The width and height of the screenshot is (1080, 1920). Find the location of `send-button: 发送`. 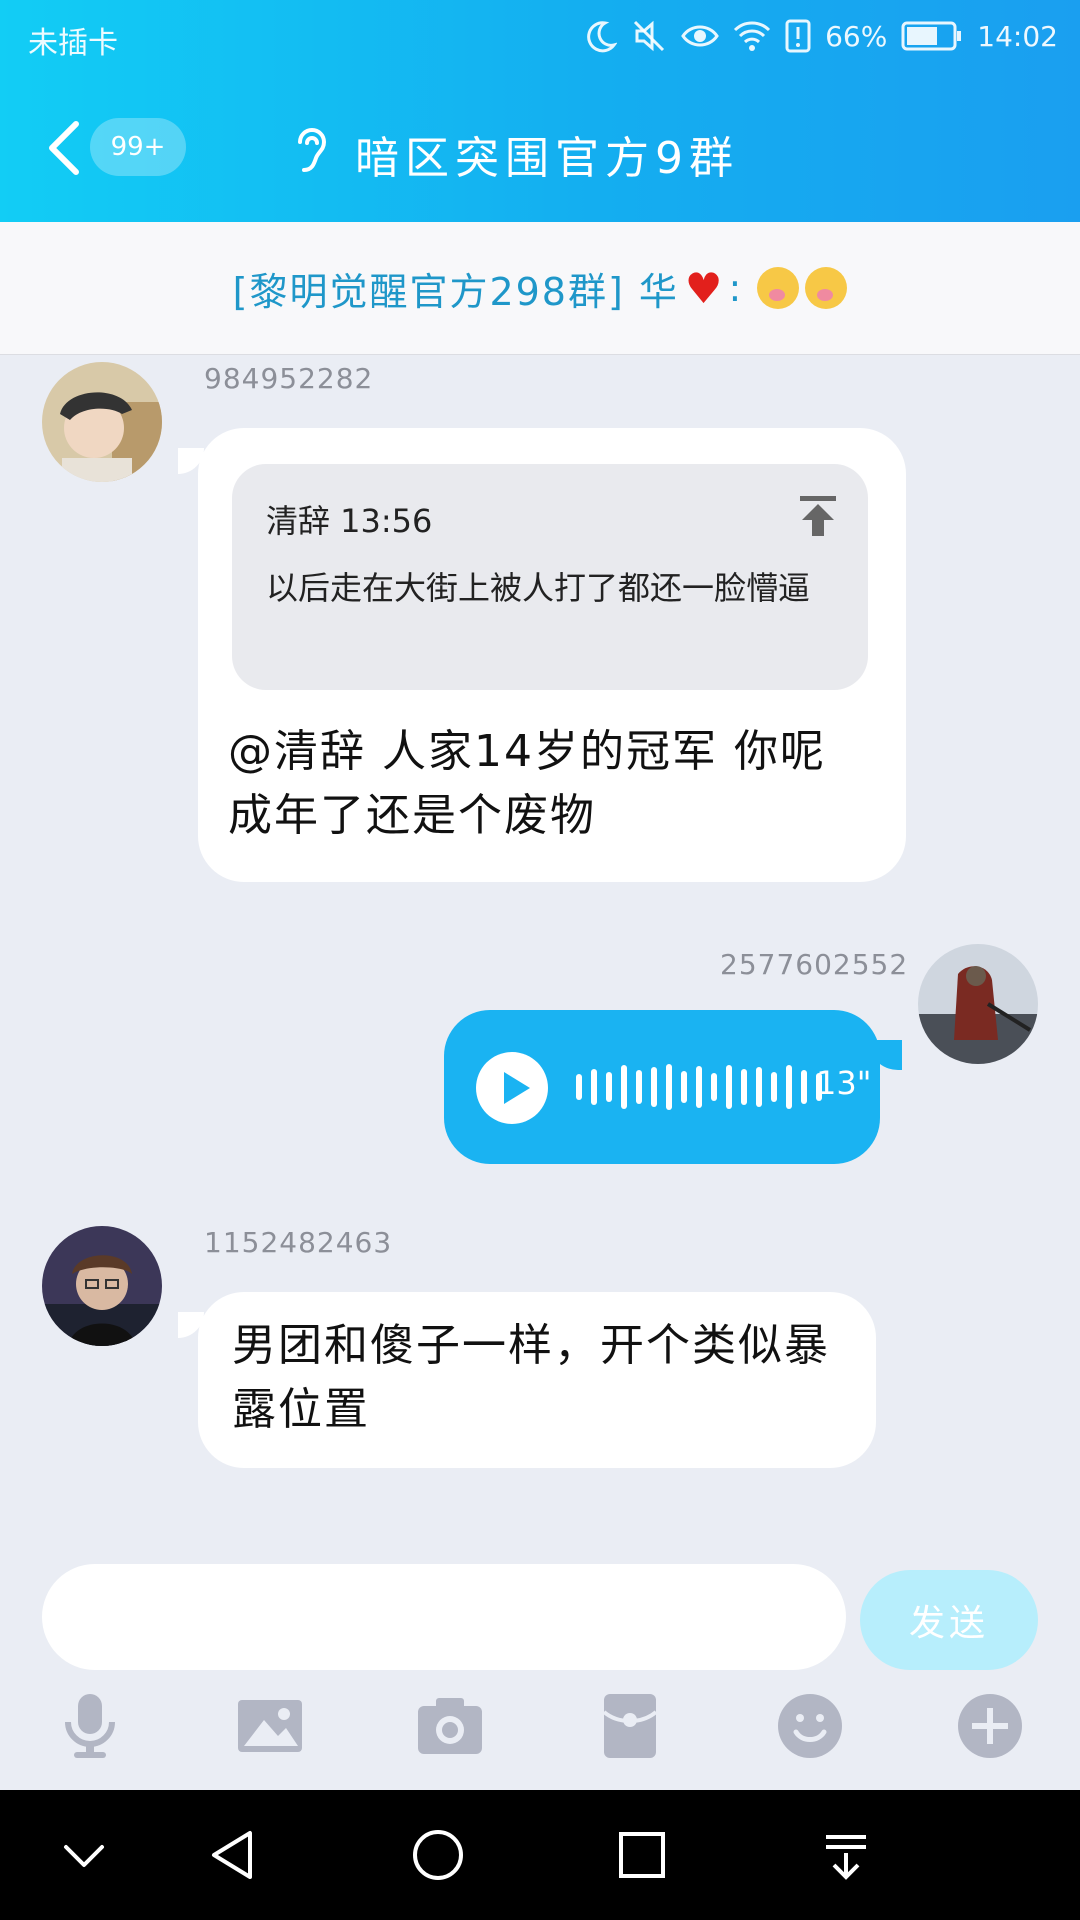

send-button: 发送 is located at coordinates (949, 1620).